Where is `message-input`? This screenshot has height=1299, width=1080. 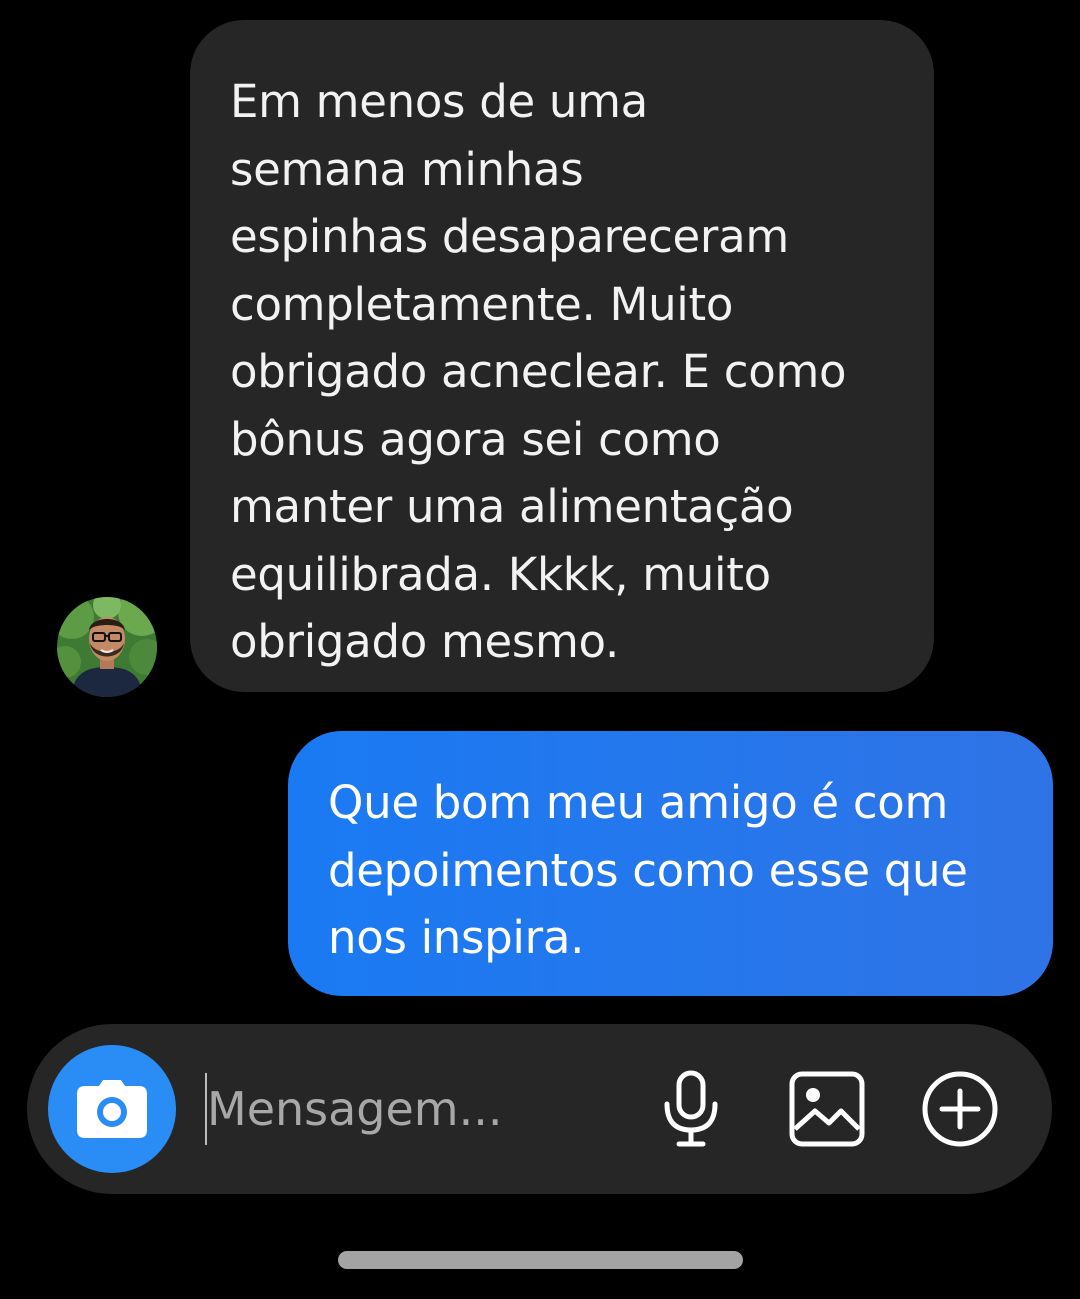 message-input is located at coordinates (422, 1109).